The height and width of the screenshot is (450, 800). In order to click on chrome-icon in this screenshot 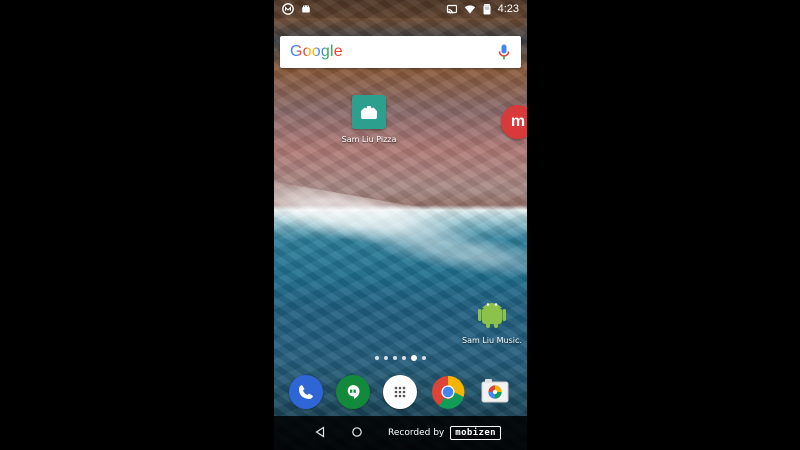, I will do `click(448, 392)`.